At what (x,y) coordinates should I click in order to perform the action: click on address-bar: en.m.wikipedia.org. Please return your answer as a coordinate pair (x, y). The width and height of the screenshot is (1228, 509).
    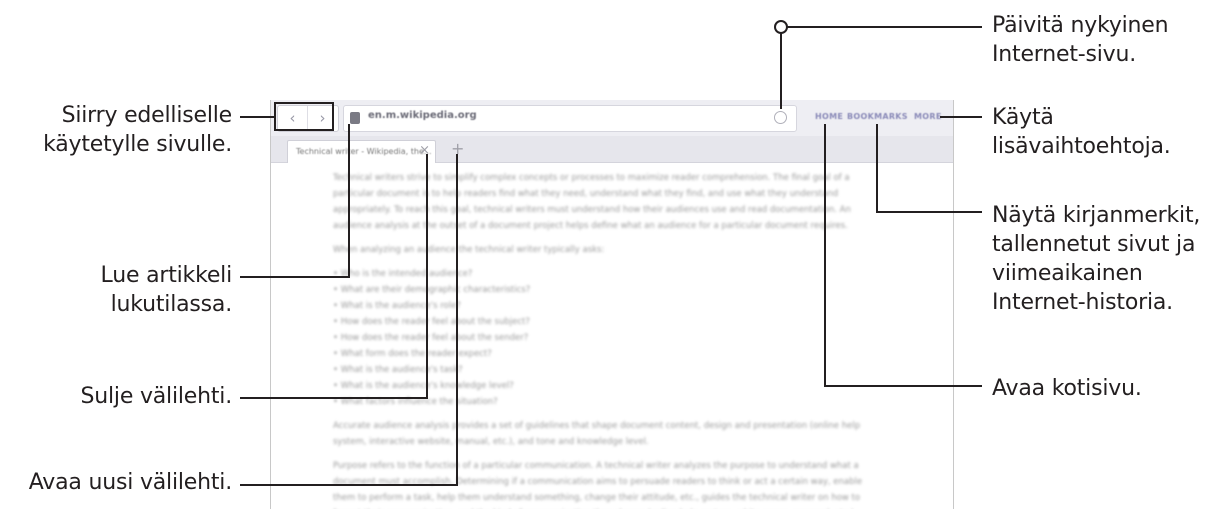
    Looking at the image, I should click on (570, 118).